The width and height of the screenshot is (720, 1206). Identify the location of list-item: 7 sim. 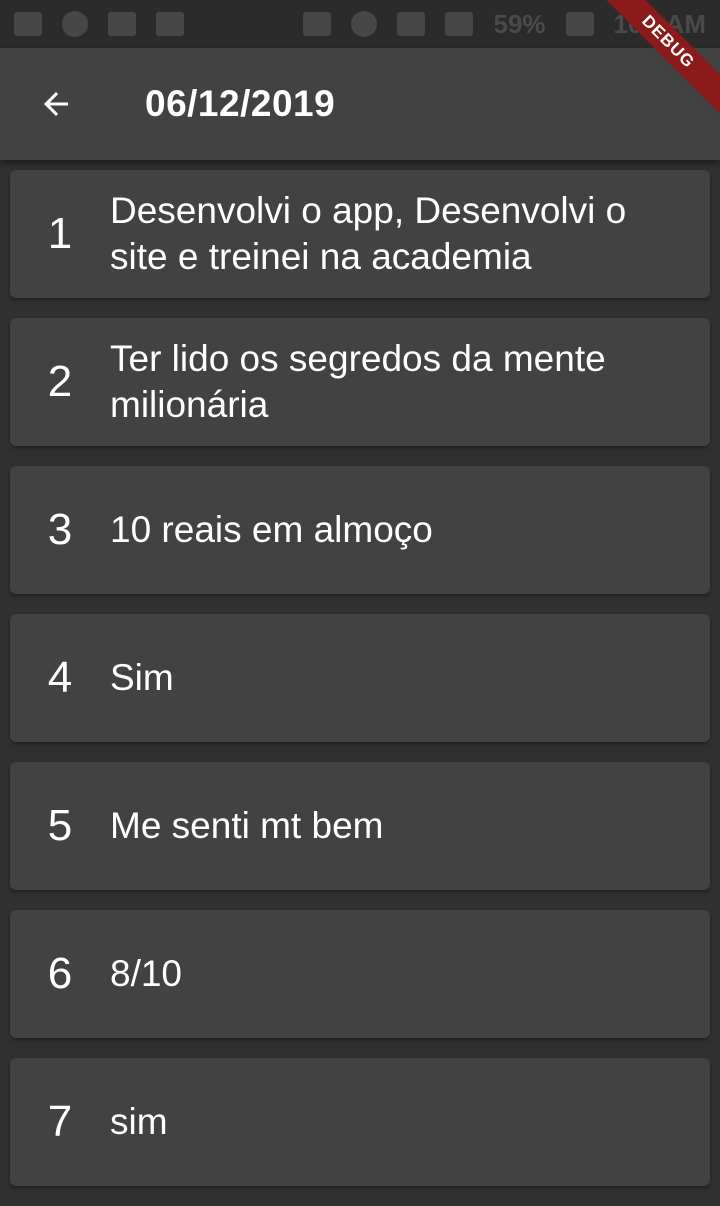
(360, 1122).